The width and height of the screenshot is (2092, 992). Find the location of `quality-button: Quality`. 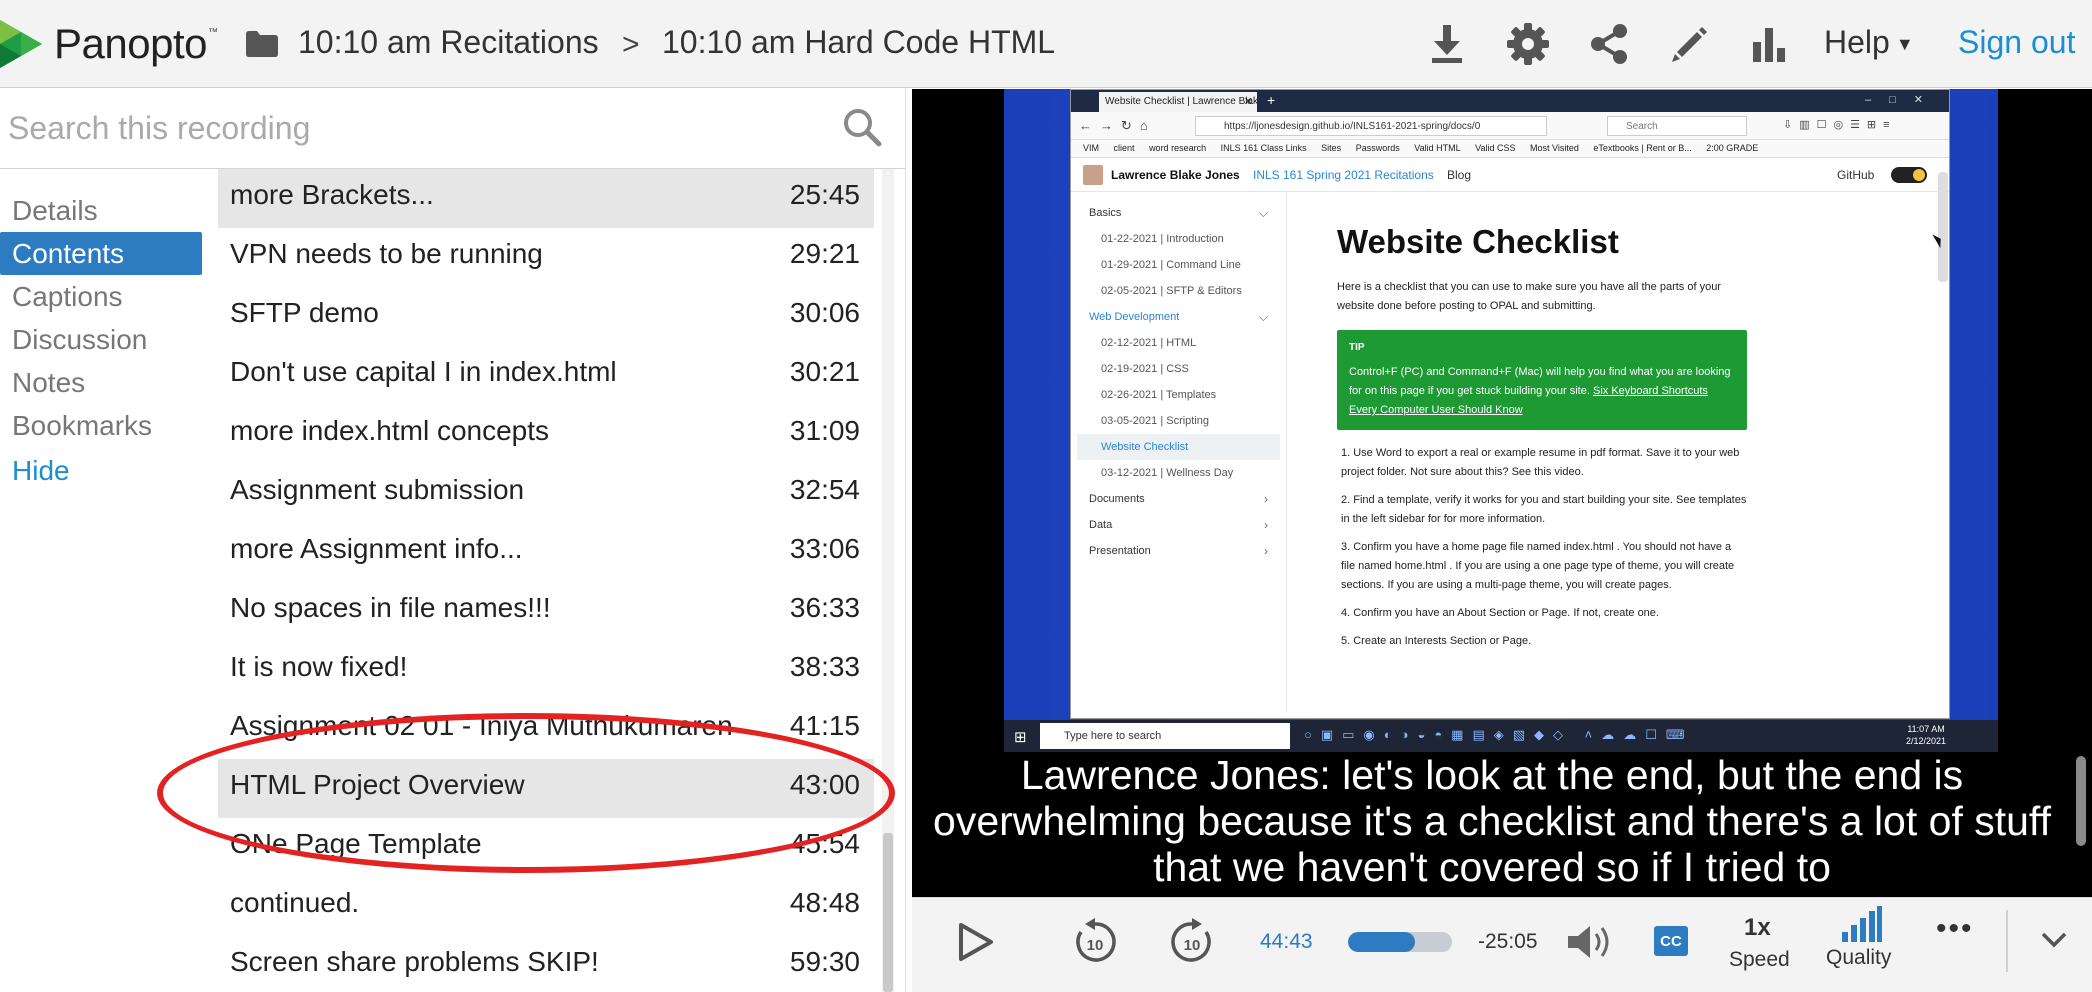

quality-button: Quality is located at coordinates (1858, 958).